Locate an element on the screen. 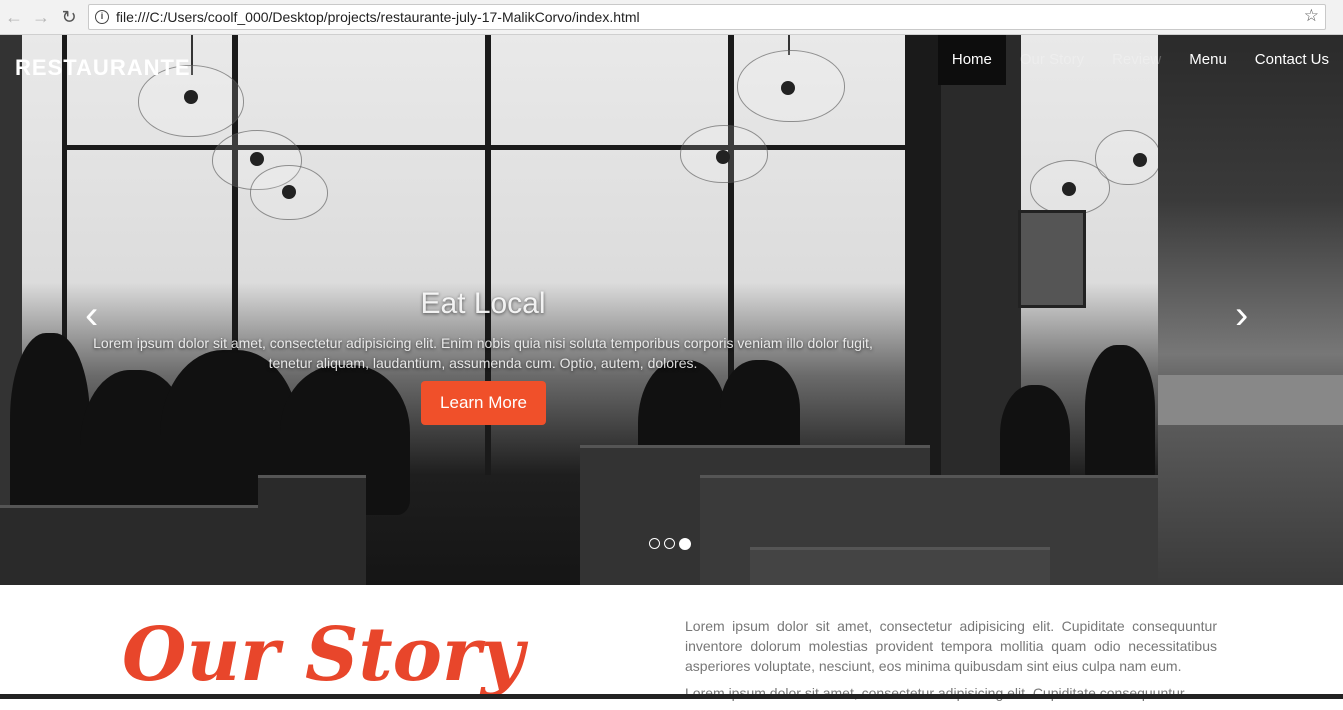  reload-icon: ↻ is located at coordinates (69, 17).